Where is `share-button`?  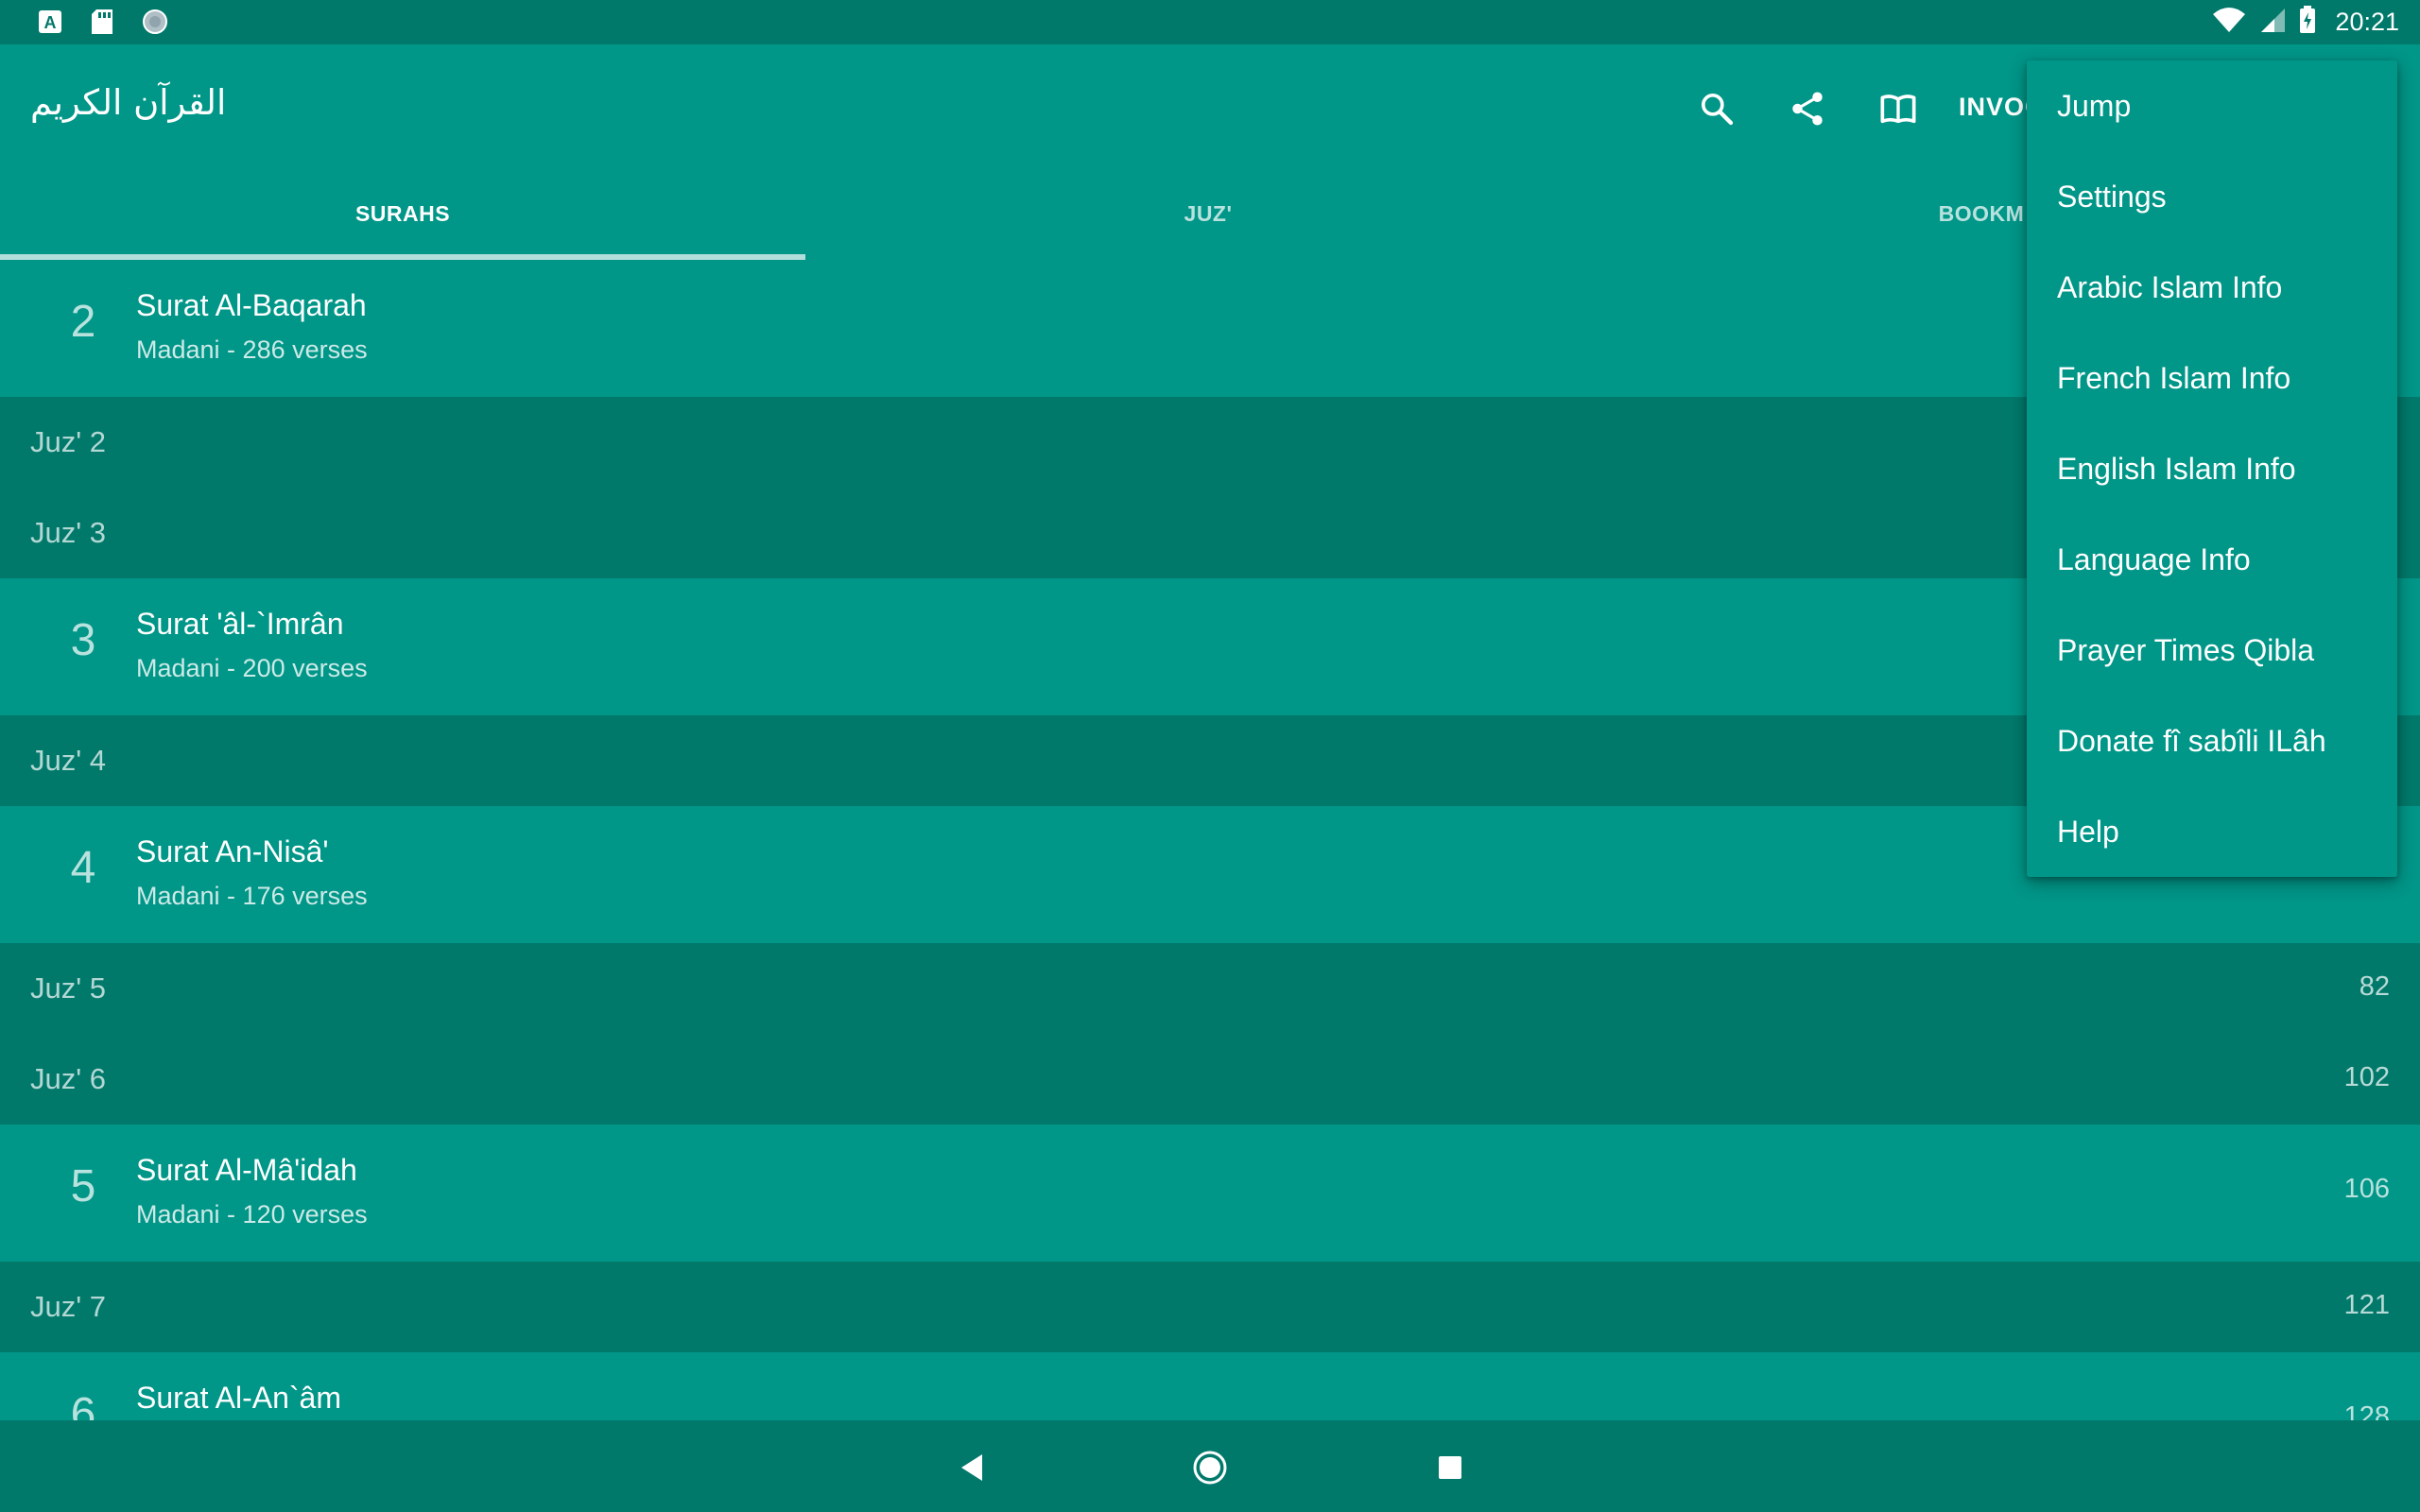 share-button is located at coordinates (1808, 108).